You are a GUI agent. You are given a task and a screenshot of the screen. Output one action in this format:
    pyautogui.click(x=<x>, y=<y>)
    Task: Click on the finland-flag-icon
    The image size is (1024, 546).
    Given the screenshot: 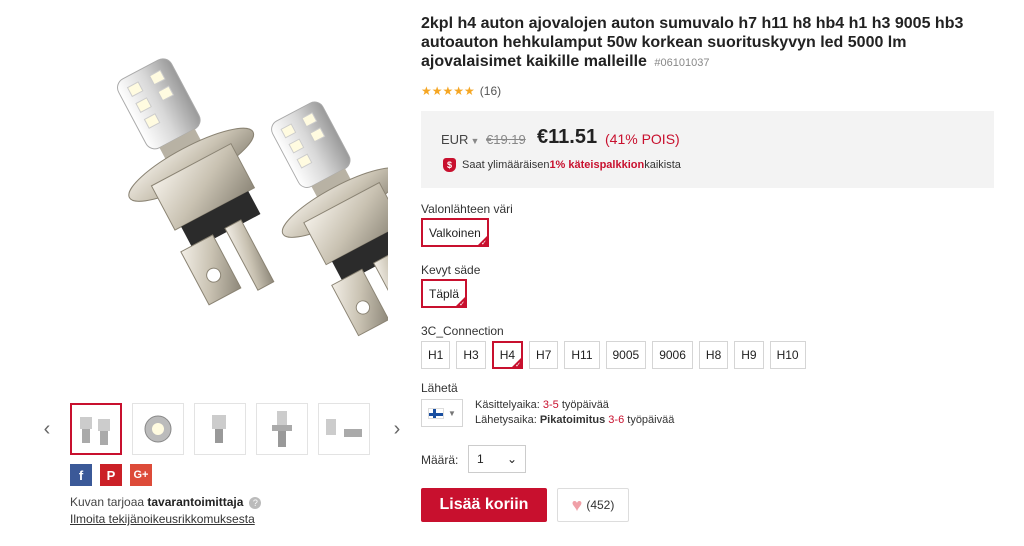 What is the action you would take?
    pyautogui.click(x=436, y=413)
    